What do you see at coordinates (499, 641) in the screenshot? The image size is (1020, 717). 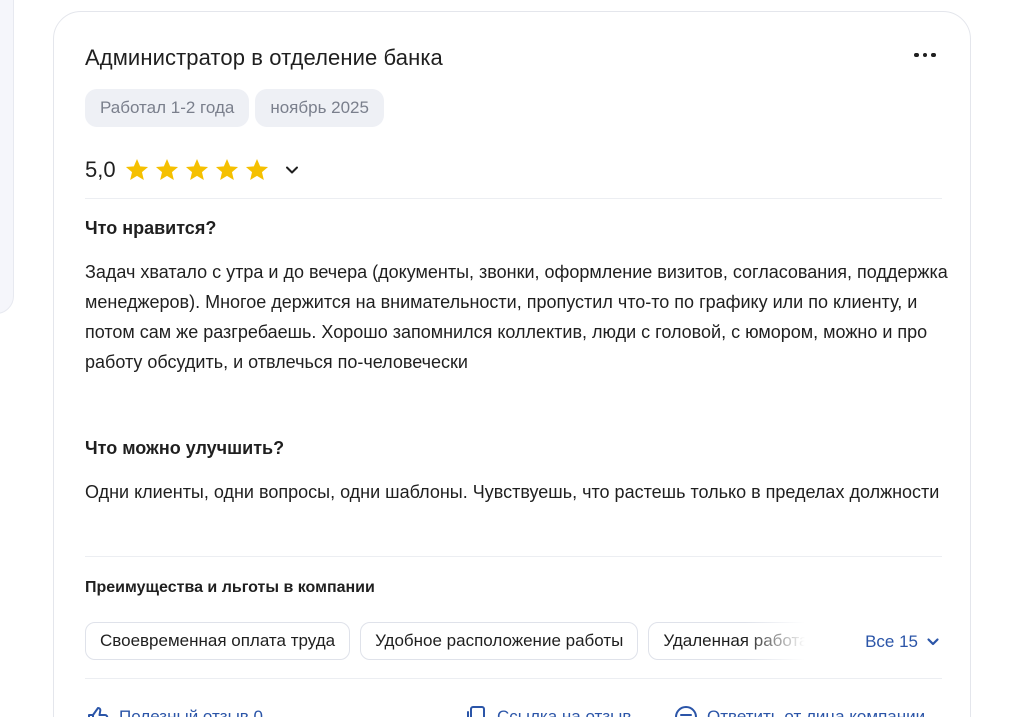 I see `benefit-chip: Удобное расположение работы` at bounding box center [499, 641].